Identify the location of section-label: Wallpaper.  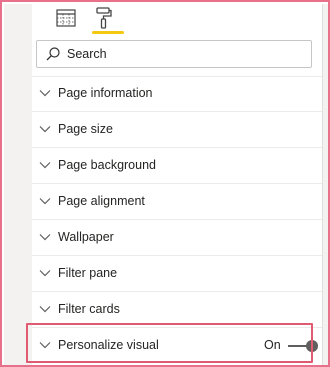
(86, 237).